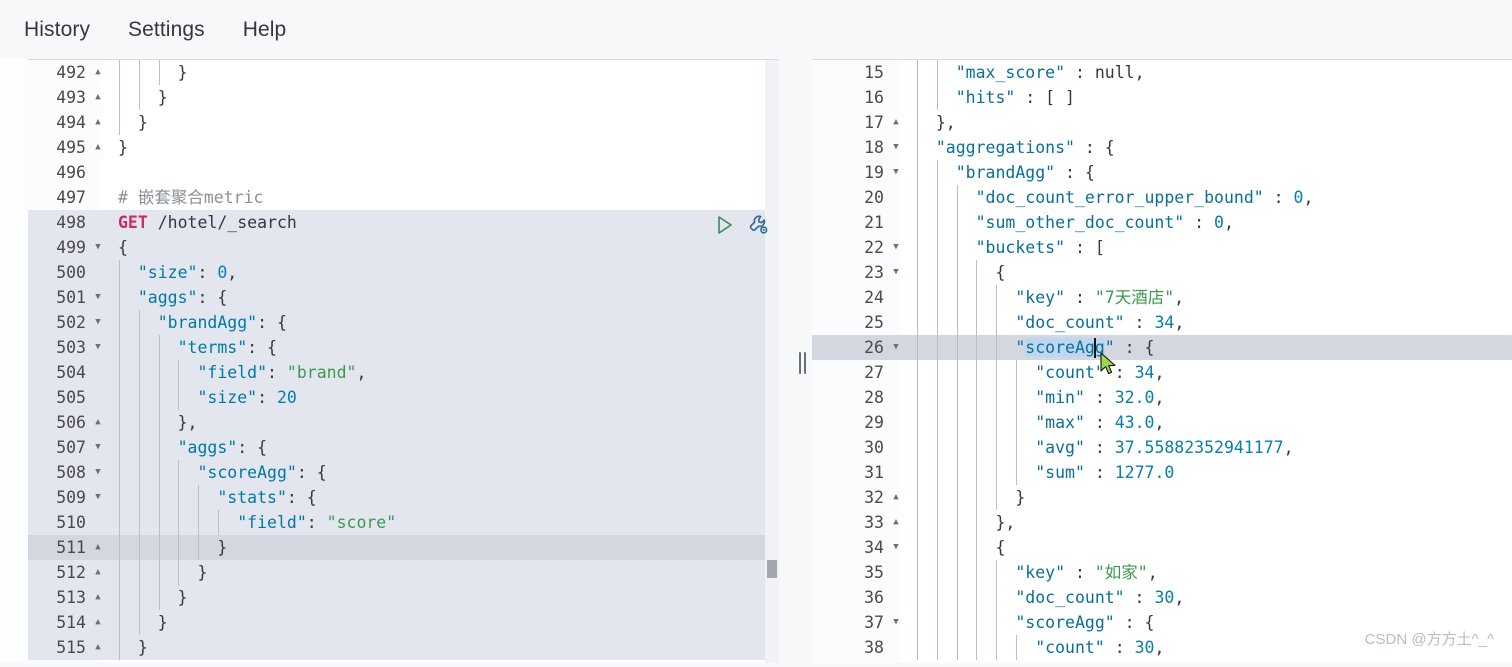  Describe the element at coordinates (403, 147) in the screenshot. I see `code-line: 495 ▲}` at that location.